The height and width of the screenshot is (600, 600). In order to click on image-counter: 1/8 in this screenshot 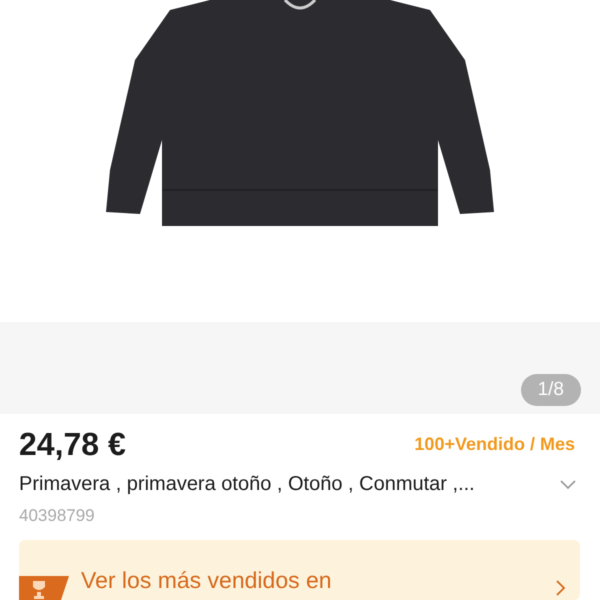, I will do `click(550, 390)`.